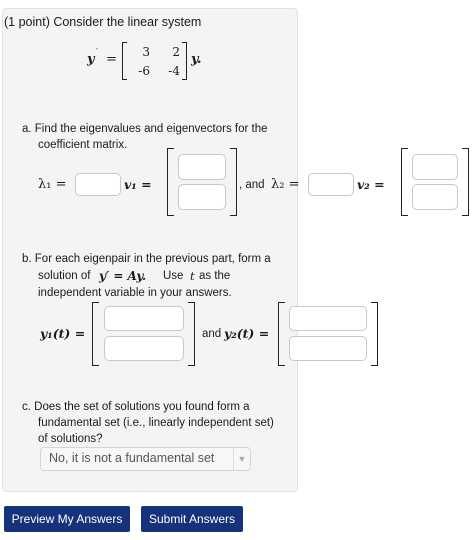 The width and height of the screenshot is (474, 540). I want to click on y1-bracket-left, so click(95, 334).